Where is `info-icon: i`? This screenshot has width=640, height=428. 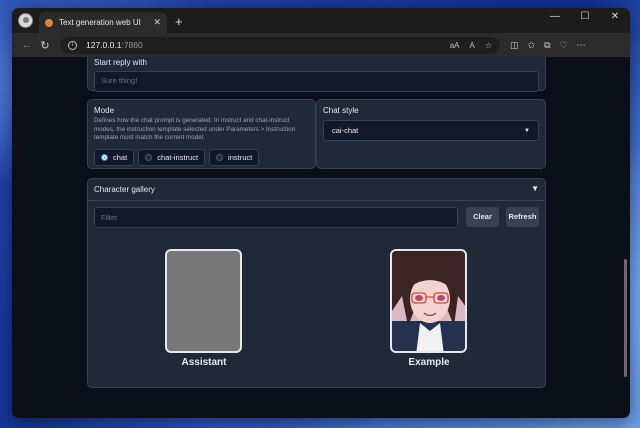 info-icon: i is located at coordinates (72, 45).